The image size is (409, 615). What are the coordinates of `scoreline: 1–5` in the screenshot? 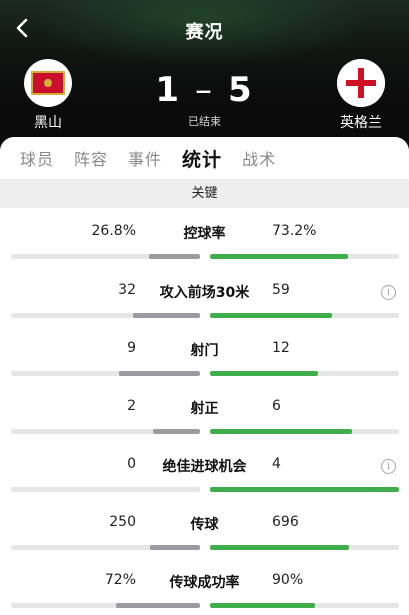 It's located at (204, 90).